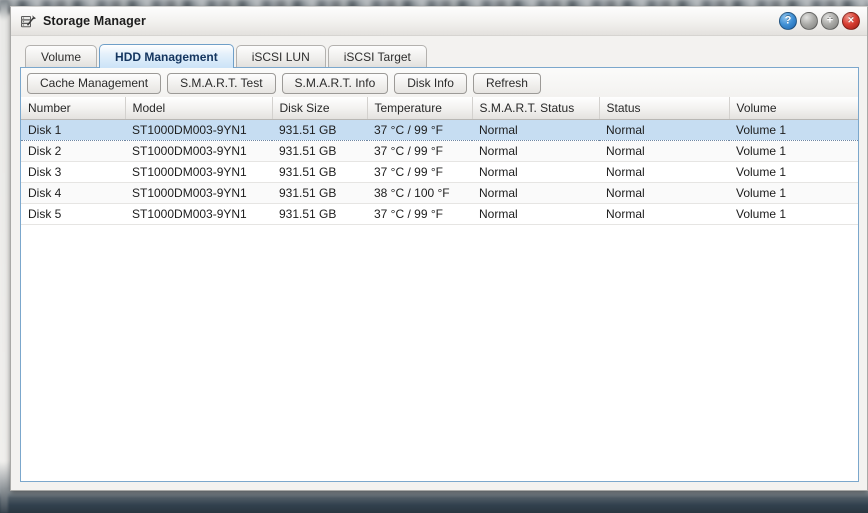  Describe the element at coordinates (664, 108) in the screenshot. I see `column-header-status: Status` at that location.